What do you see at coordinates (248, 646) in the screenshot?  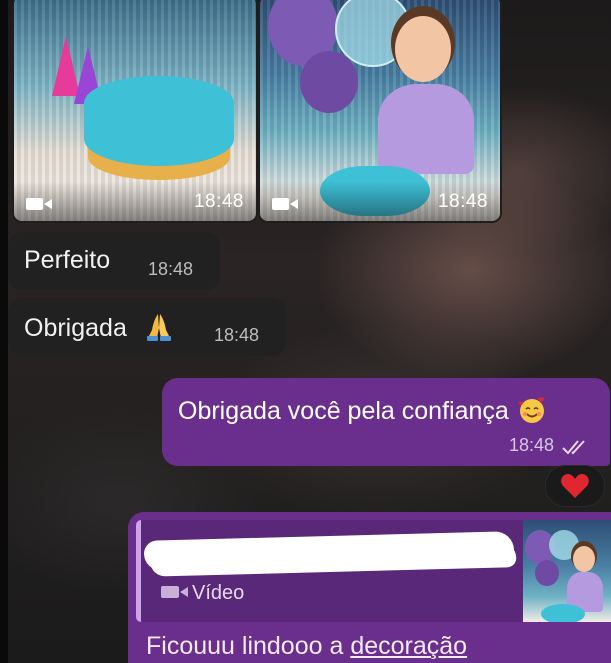 I see `reply-text-prefix: Ficouuu lindooo a` at bounding box center [248, 646].